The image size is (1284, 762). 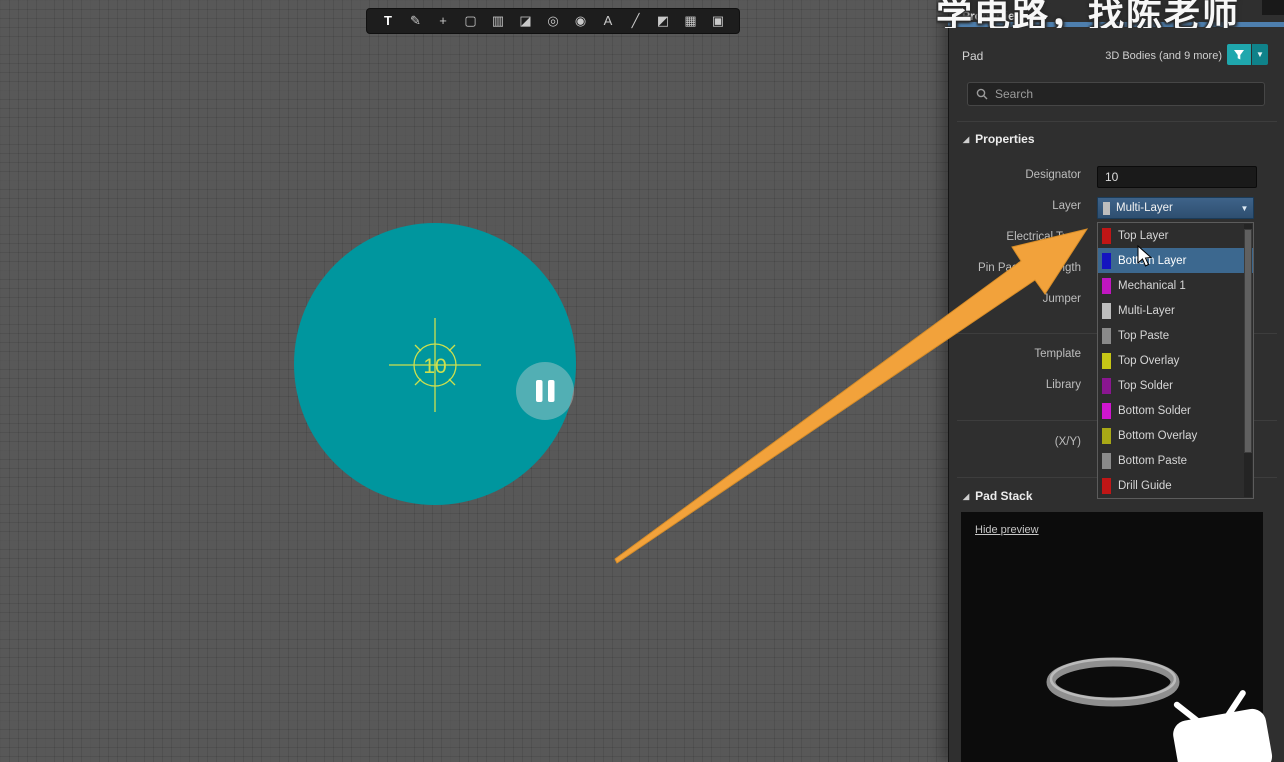 I want to click on layer-option-top-paste: Top Paste, so click(x=1175, y=335).